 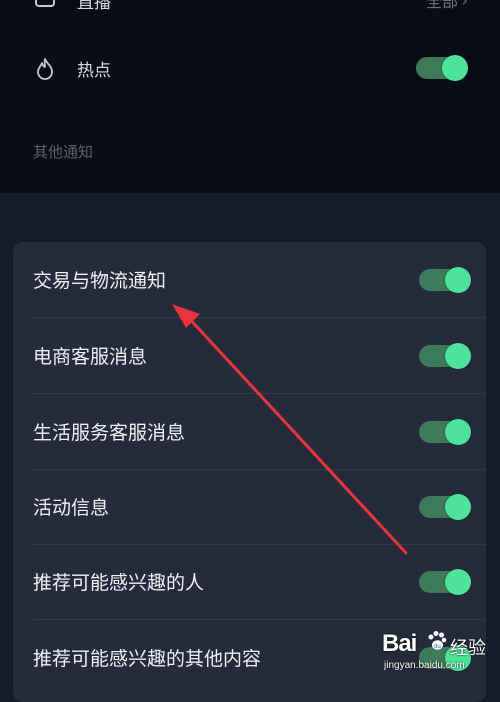 What do you see at coordinates (94, 6) in the screenshot?
I see `row-live-label: 直播` at bounding box center [94, 6].